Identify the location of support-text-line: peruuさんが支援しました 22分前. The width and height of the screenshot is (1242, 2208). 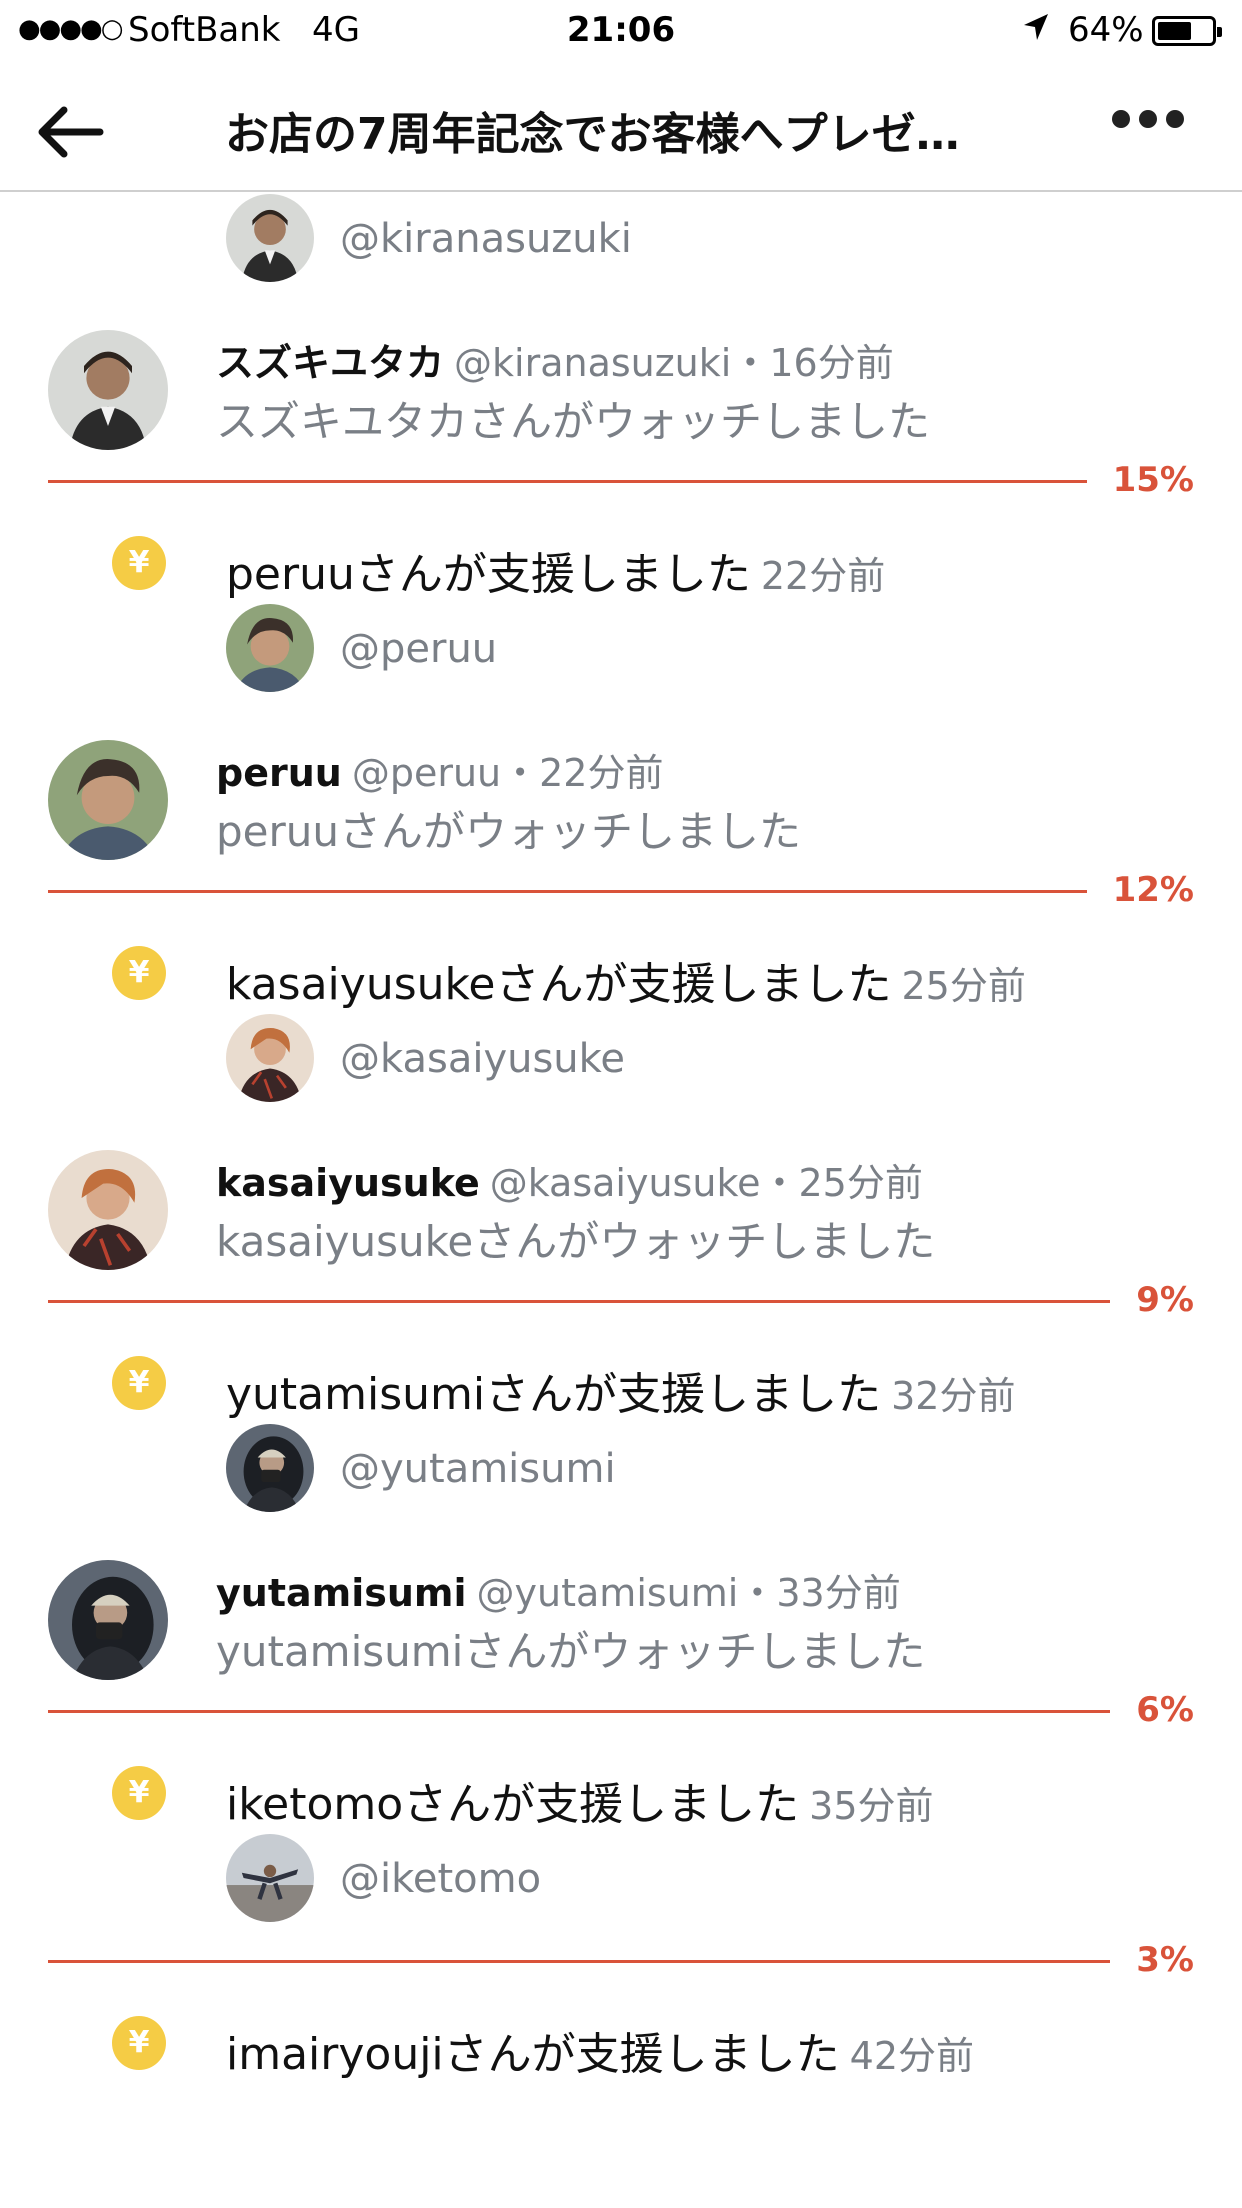
(555, 570).